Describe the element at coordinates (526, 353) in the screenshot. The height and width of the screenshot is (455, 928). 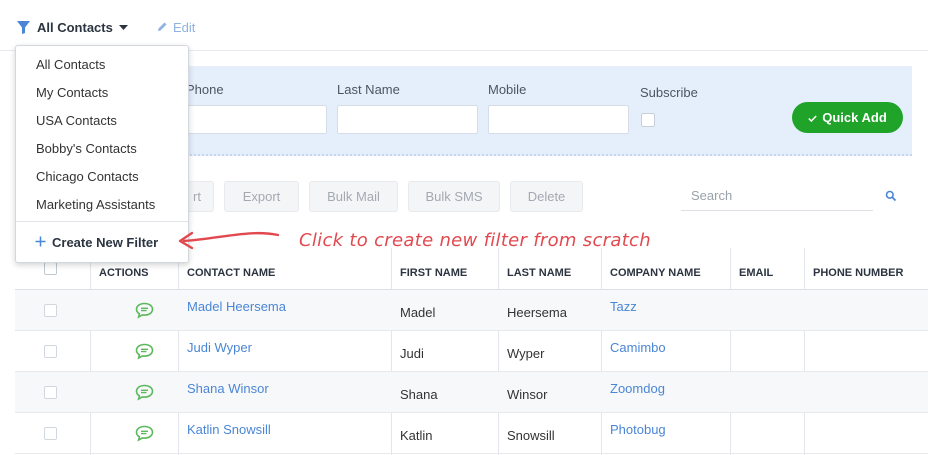
I see `last-name-cell: Wyper` at that location.